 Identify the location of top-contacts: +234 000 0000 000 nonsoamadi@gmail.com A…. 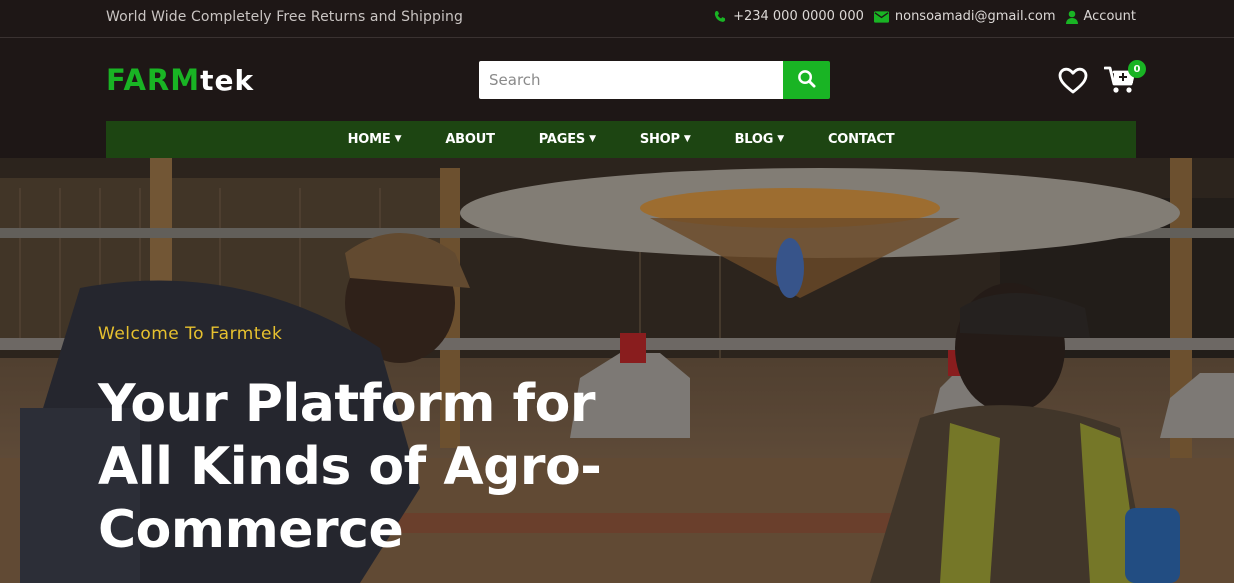
(924, 16).